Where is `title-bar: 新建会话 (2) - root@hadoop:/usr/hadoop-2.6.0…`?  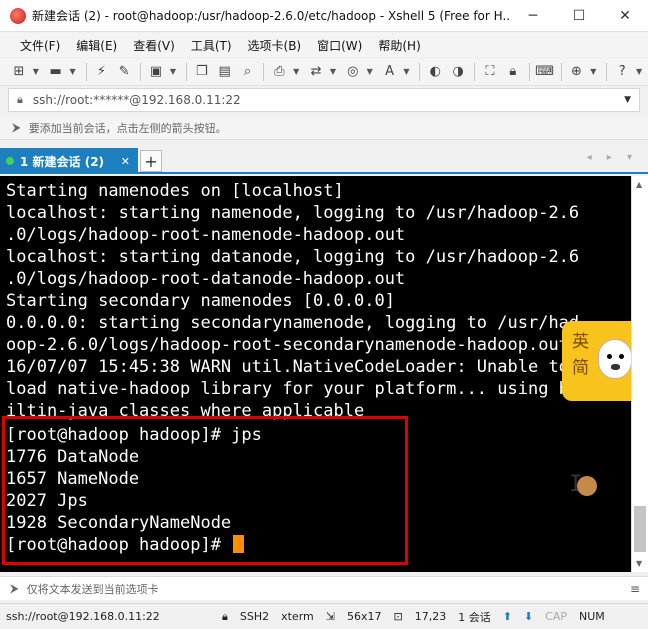
title-bar: 新建会话 (2) - root@hadoop:/usr/hadoop-2.6.0… is located at coordinates (324, 16).